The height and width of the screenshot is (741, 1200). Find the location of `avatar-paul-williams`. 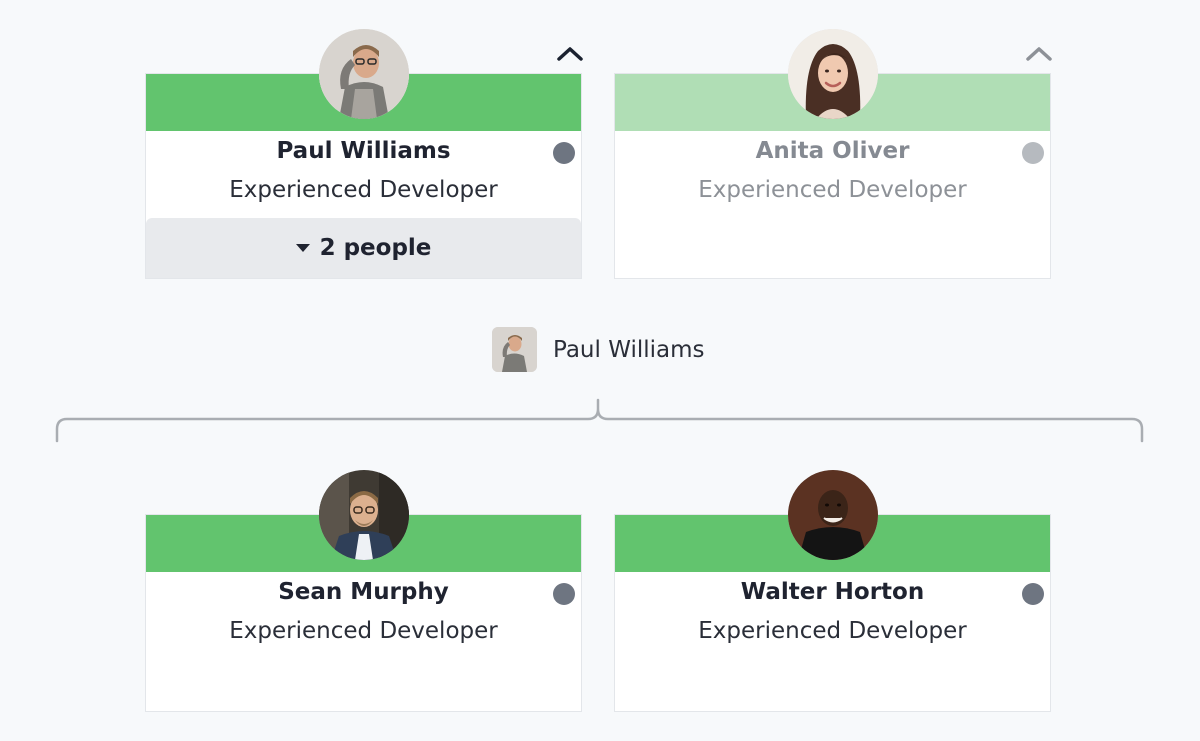

avatar-paul-williams is located at coordinates (363, 74).